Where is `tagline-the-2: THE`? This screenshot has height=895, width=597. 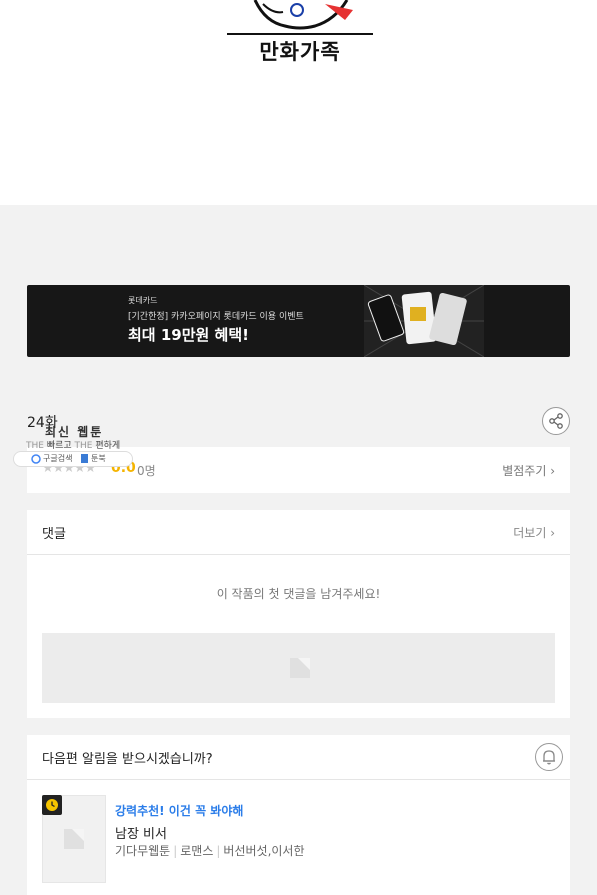 tagline-the-2: THE is located at coordinates (83, 446).